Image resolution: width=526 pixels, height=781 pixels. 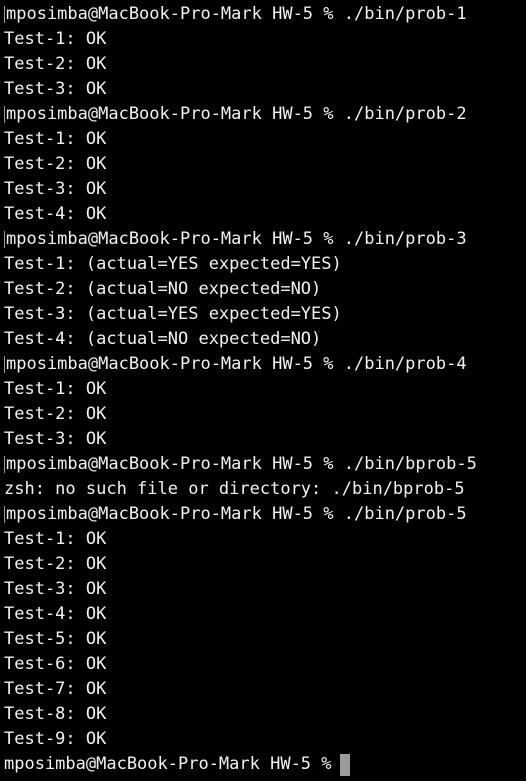 I want to click on output-line: Test-5: OK, so click(x=265, y=639).